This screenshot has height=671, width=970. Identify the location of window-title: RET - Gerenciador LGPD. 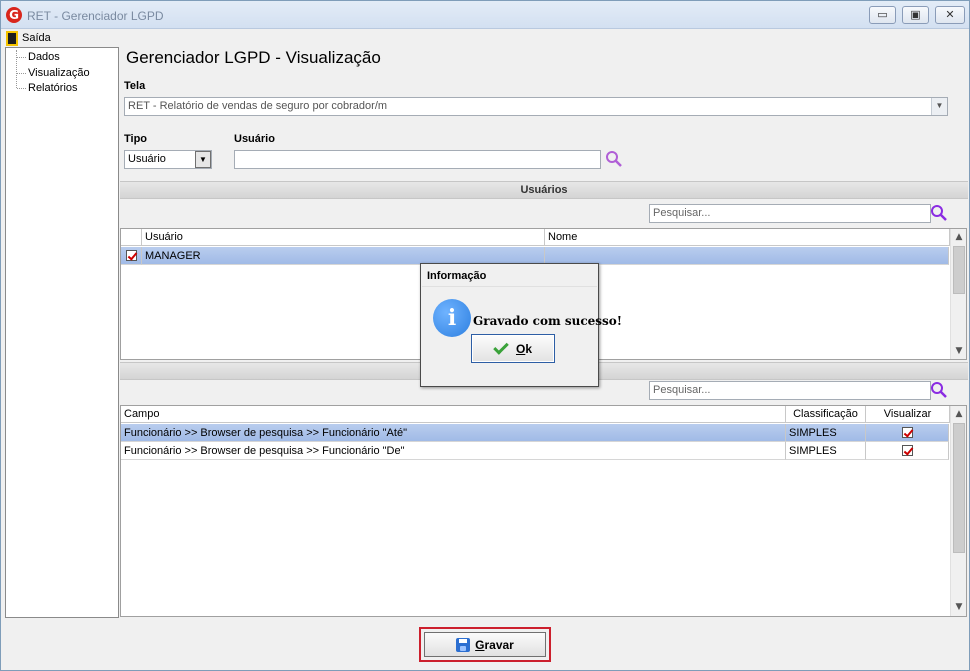
(95, 16).